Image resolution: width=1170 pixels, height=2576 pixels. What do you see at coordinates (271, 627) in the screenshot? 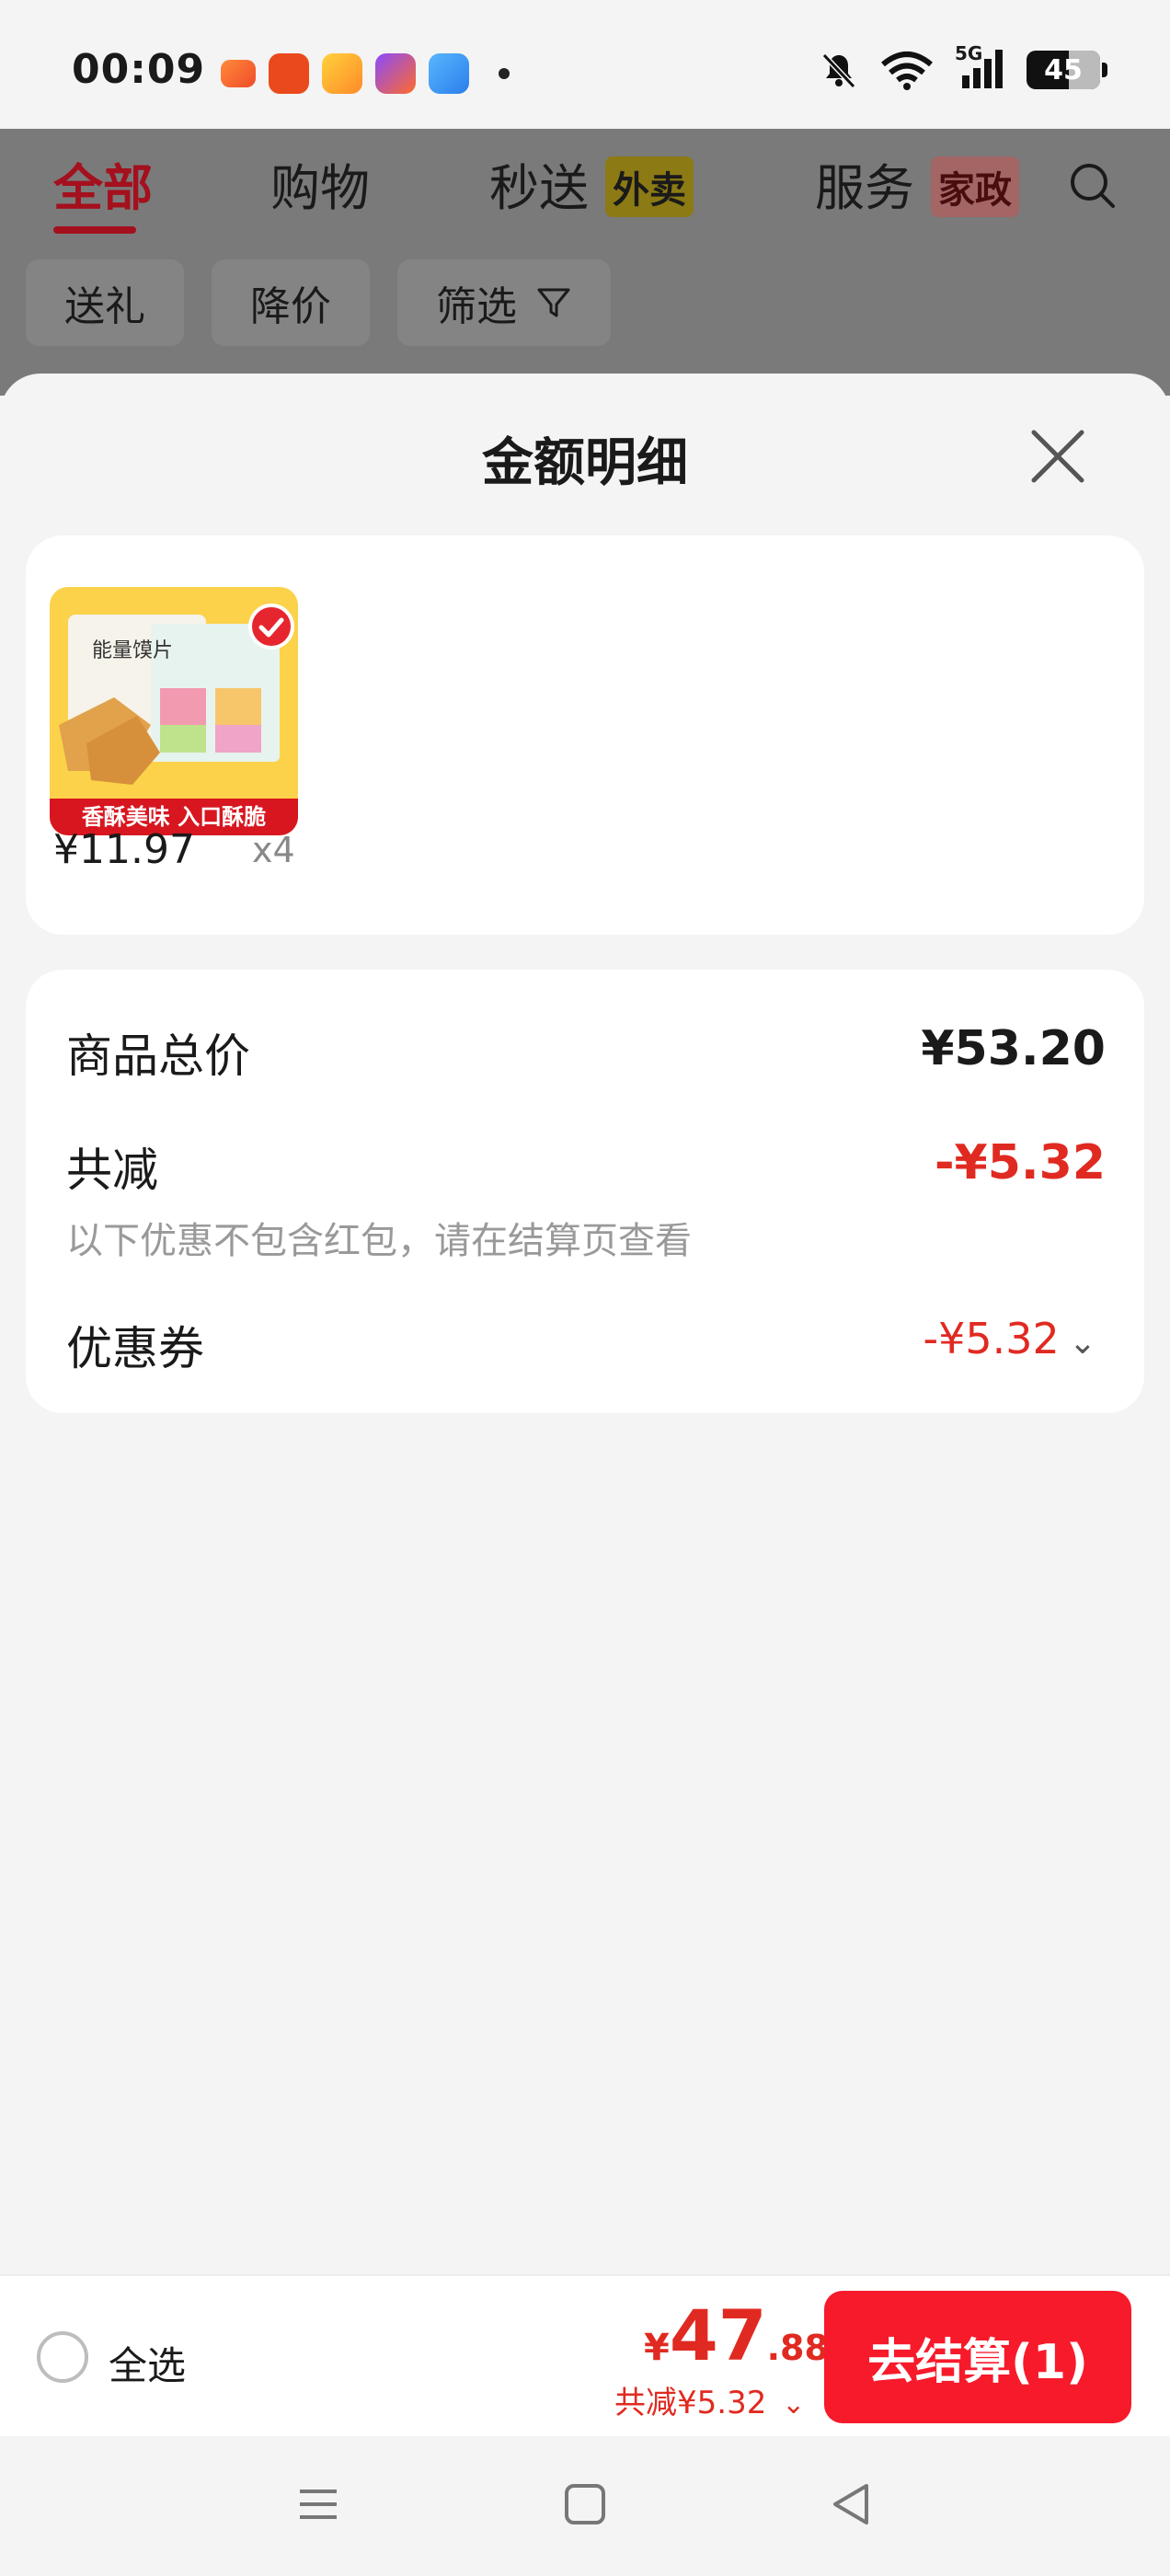
I see `selected-check-icon` at bounding box center [271, 627].